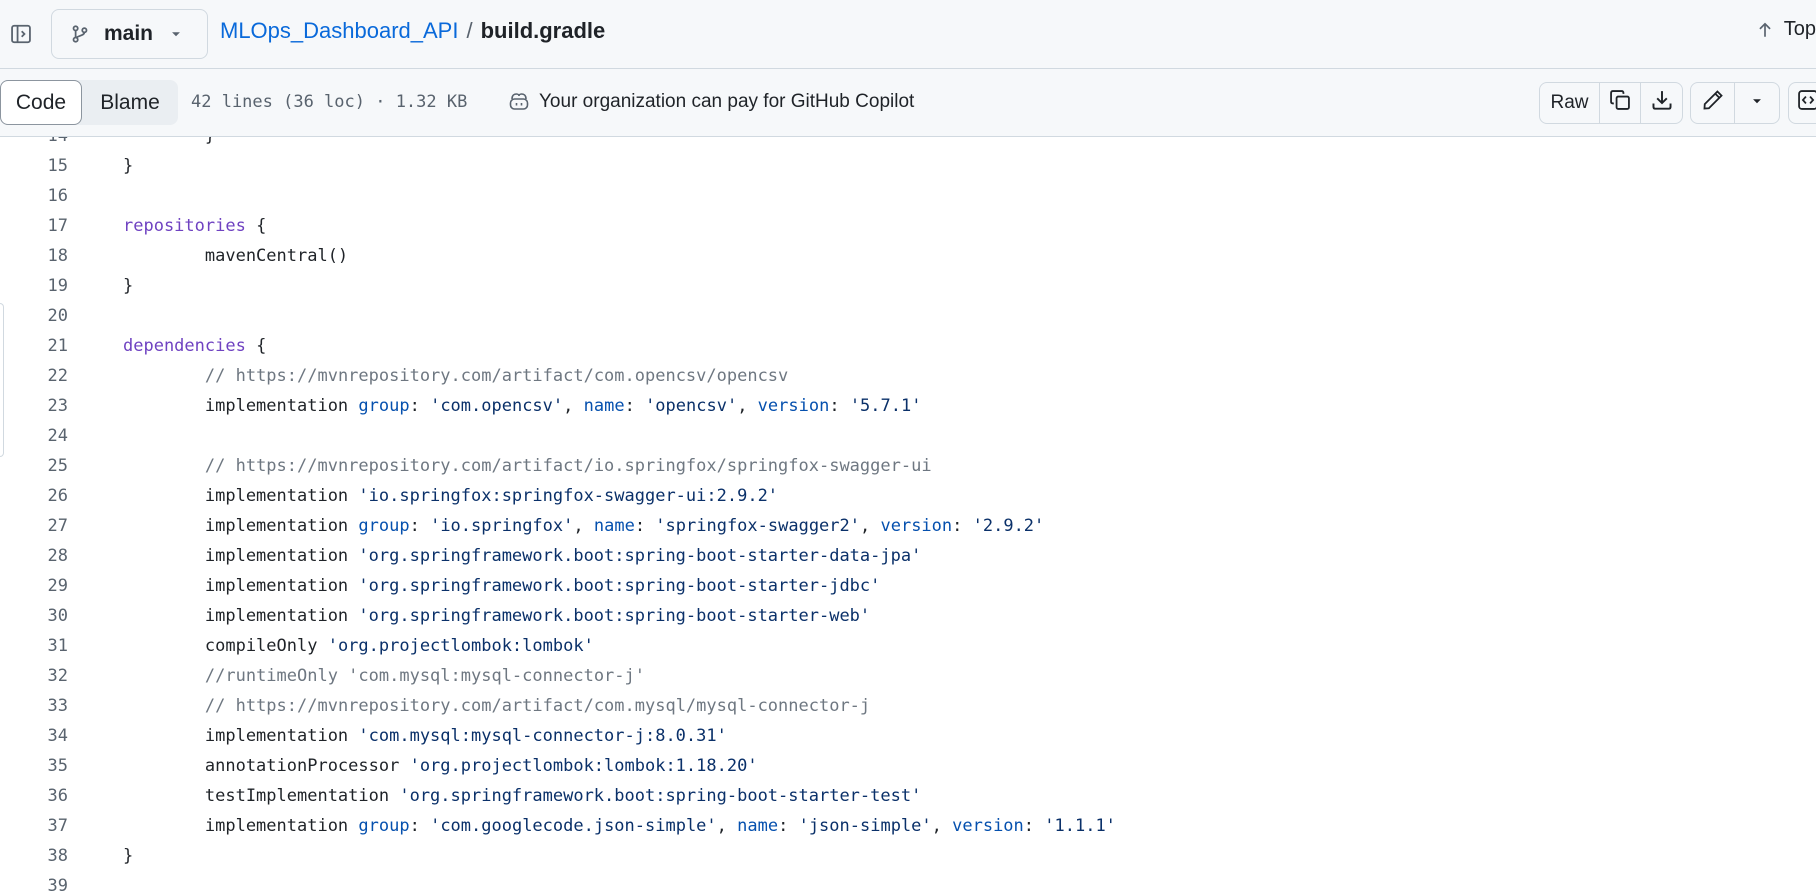  I want to click on line-number: 18, so click(34, 256).